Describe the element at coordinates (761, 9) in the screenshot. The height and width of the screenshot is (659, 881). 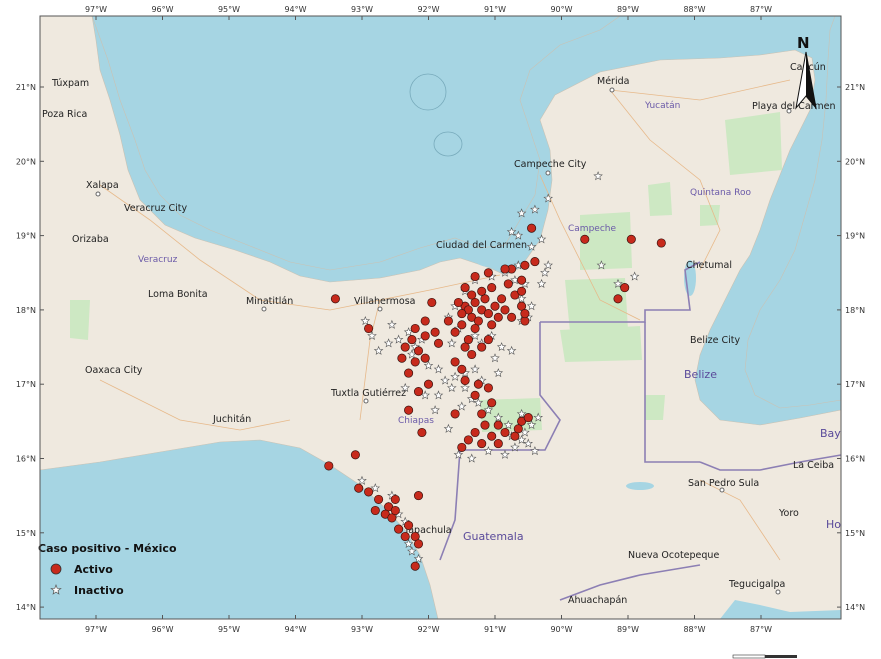
I see `top-tick-label: 87°W` at that location.